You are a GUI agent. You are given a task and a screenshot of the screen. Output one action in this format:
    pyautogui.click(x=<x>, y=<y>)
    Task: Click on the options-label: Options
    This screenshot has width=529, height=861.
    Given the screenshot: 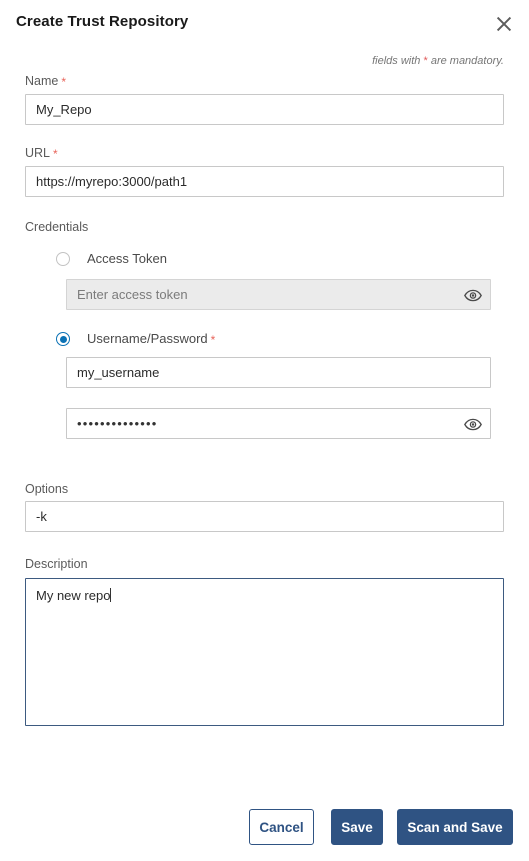 What is the action you would take?
    pyautogui.click(x=46, y=489)
    